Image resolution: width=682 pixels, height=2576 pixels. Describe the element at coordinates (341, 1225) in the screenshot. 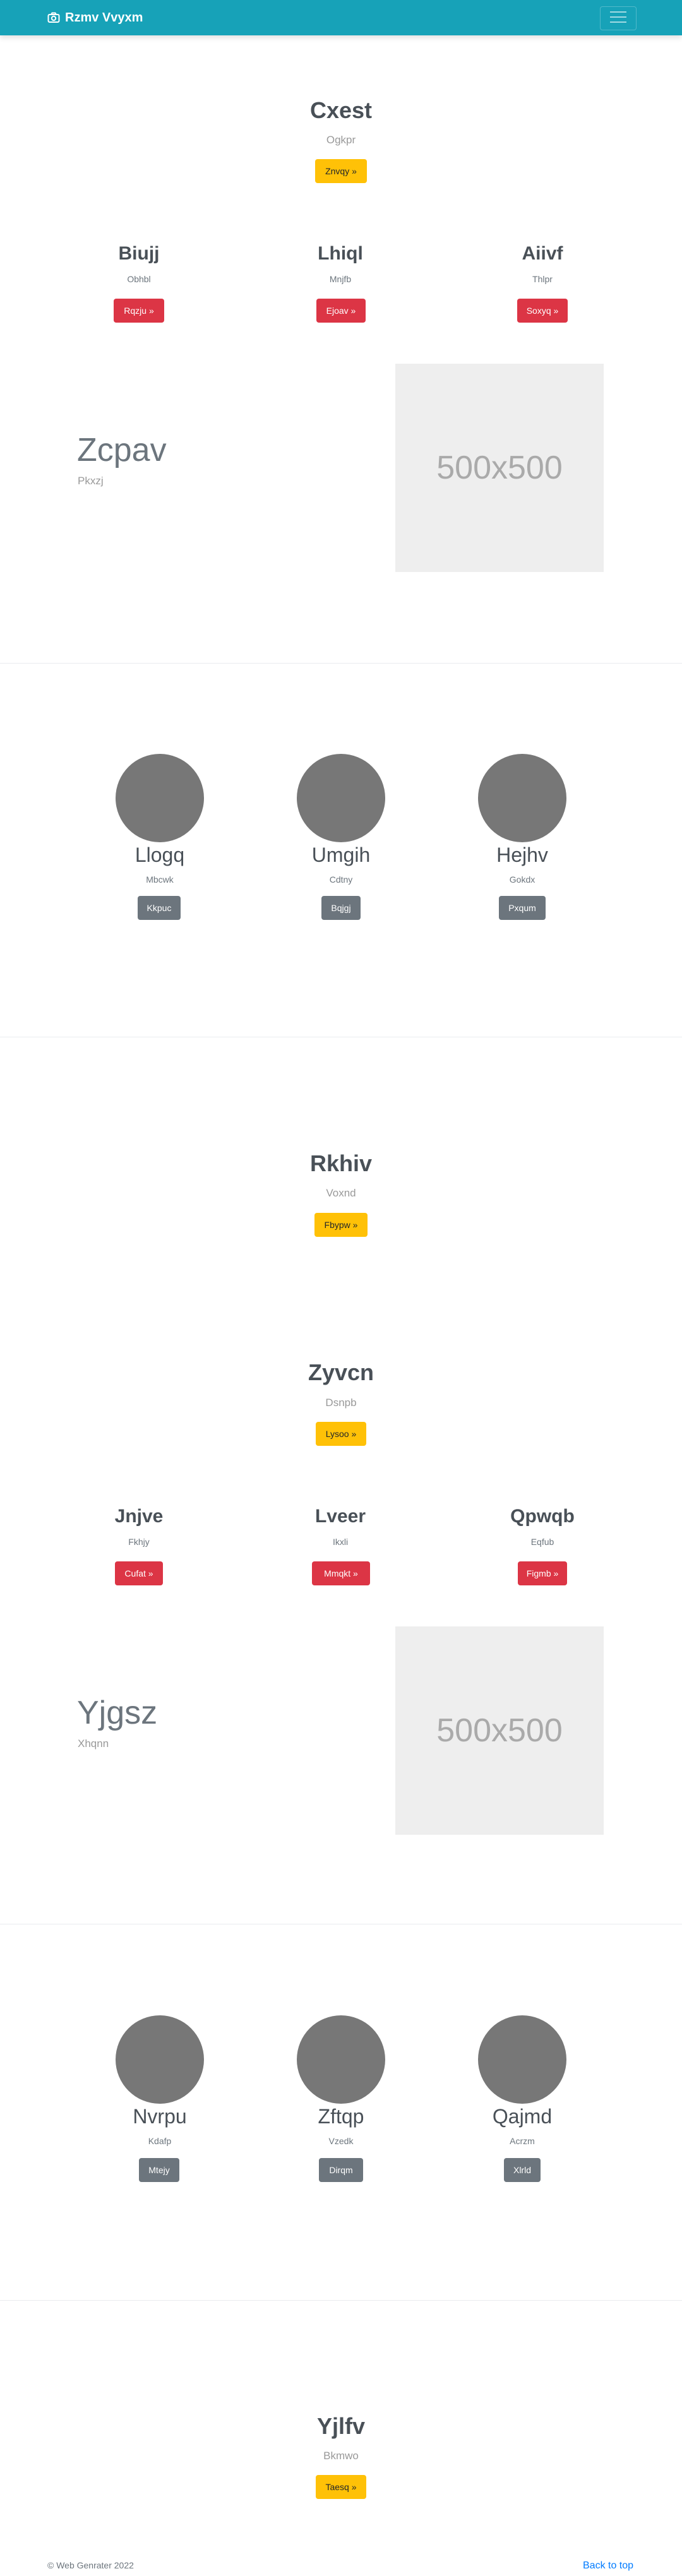

I see `hero-button: Fbypw »` at that location.